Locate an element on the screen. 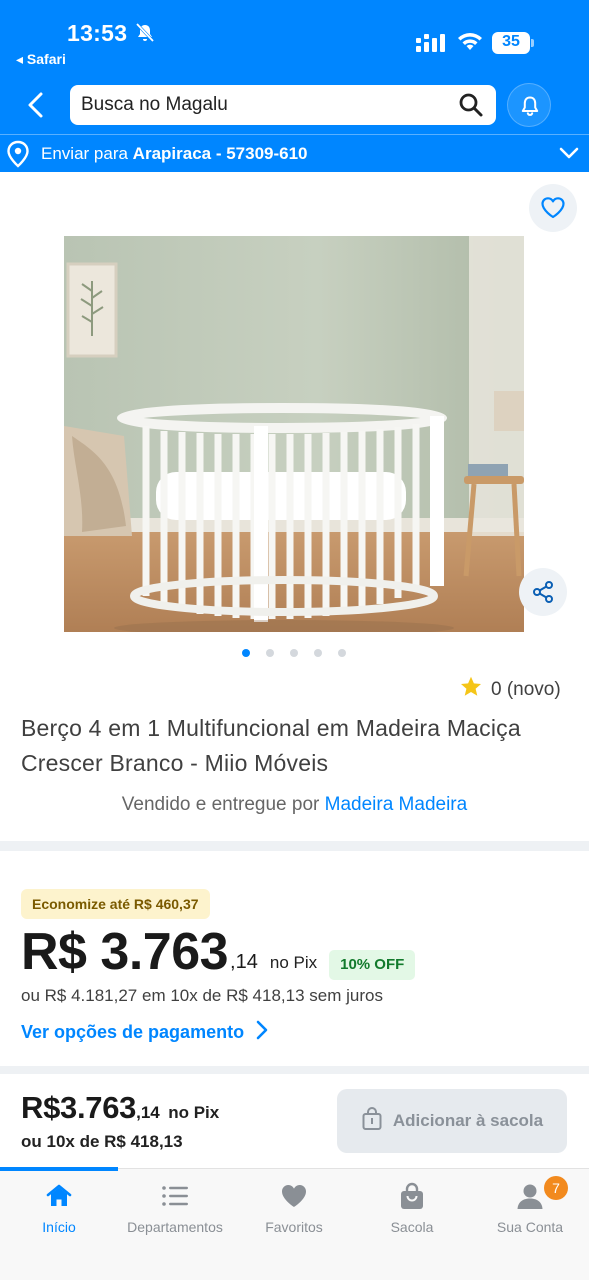  delivery-text: Enviar para Arapiraca - 57309-610 is located at coordinates (174, 154).